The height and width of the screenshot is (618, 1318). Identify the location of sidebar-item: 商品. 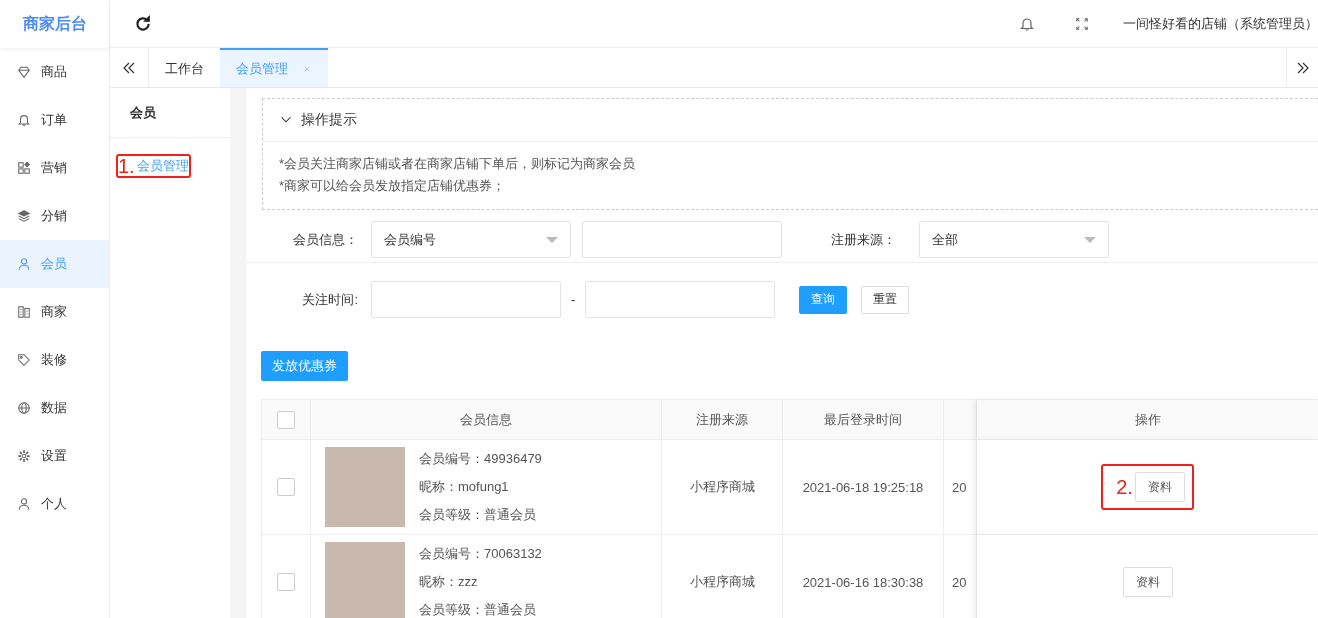
(54, 72).